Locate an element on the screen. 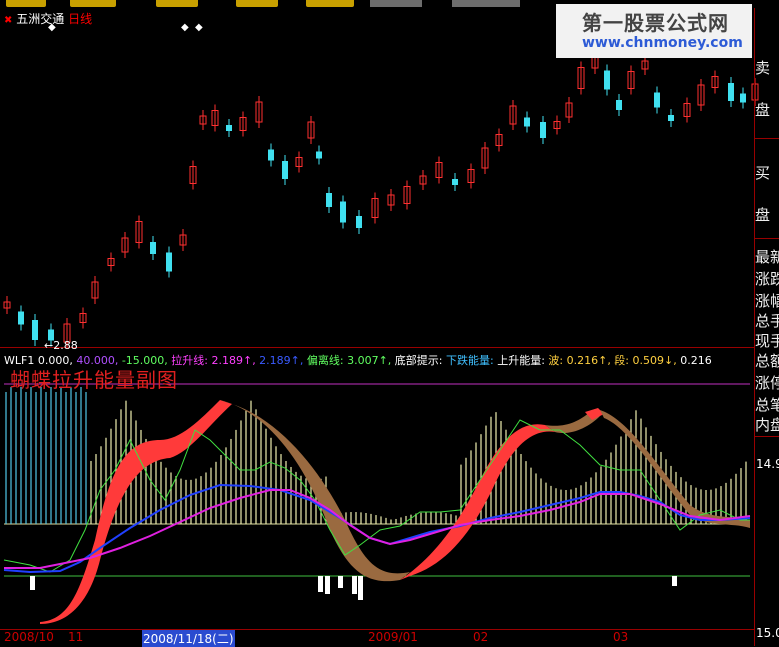 The height and width of the screenshot is (647, 779). indicator-value-3: 拉升线: 2.189↑, is located at coordinates (211, 360).